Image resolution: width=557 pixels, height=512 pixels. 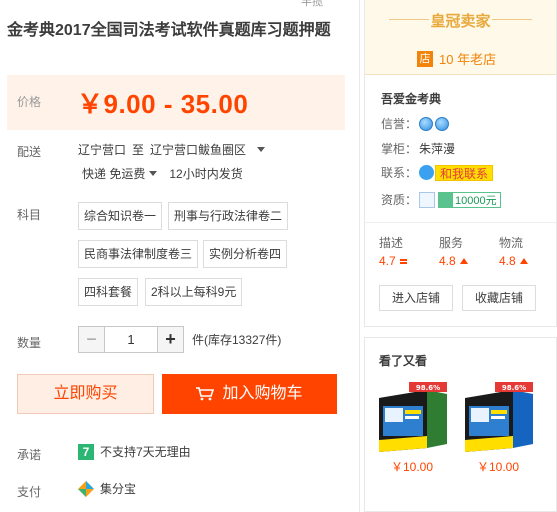 What do you see at coordinates (138, 150) in the screenshot?
I see `ship-to-word: 至` at bounding box center [138, 150].